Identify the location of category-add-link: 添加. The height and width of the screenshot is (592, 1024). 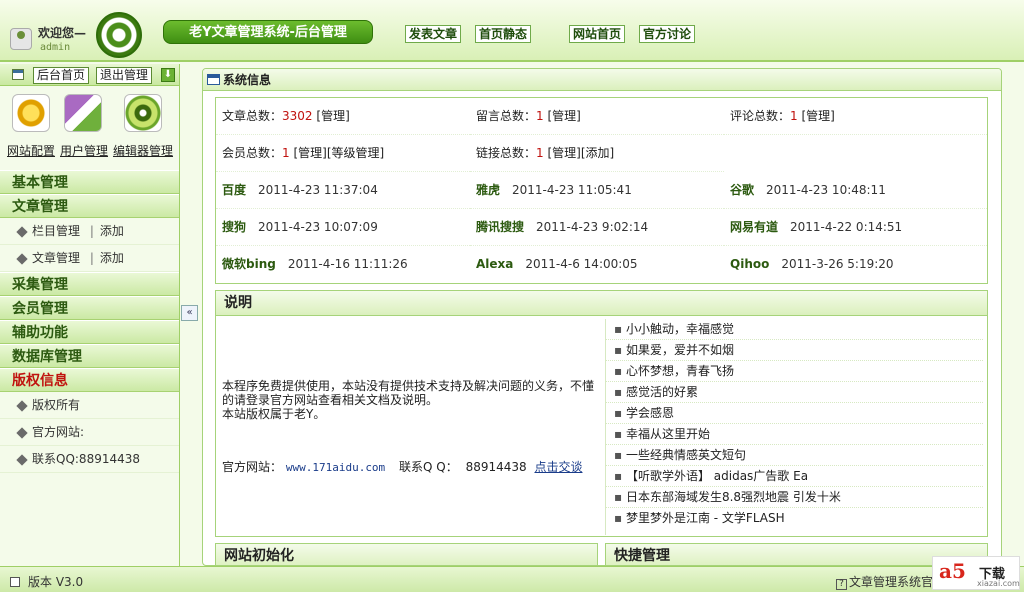
(112, 231).